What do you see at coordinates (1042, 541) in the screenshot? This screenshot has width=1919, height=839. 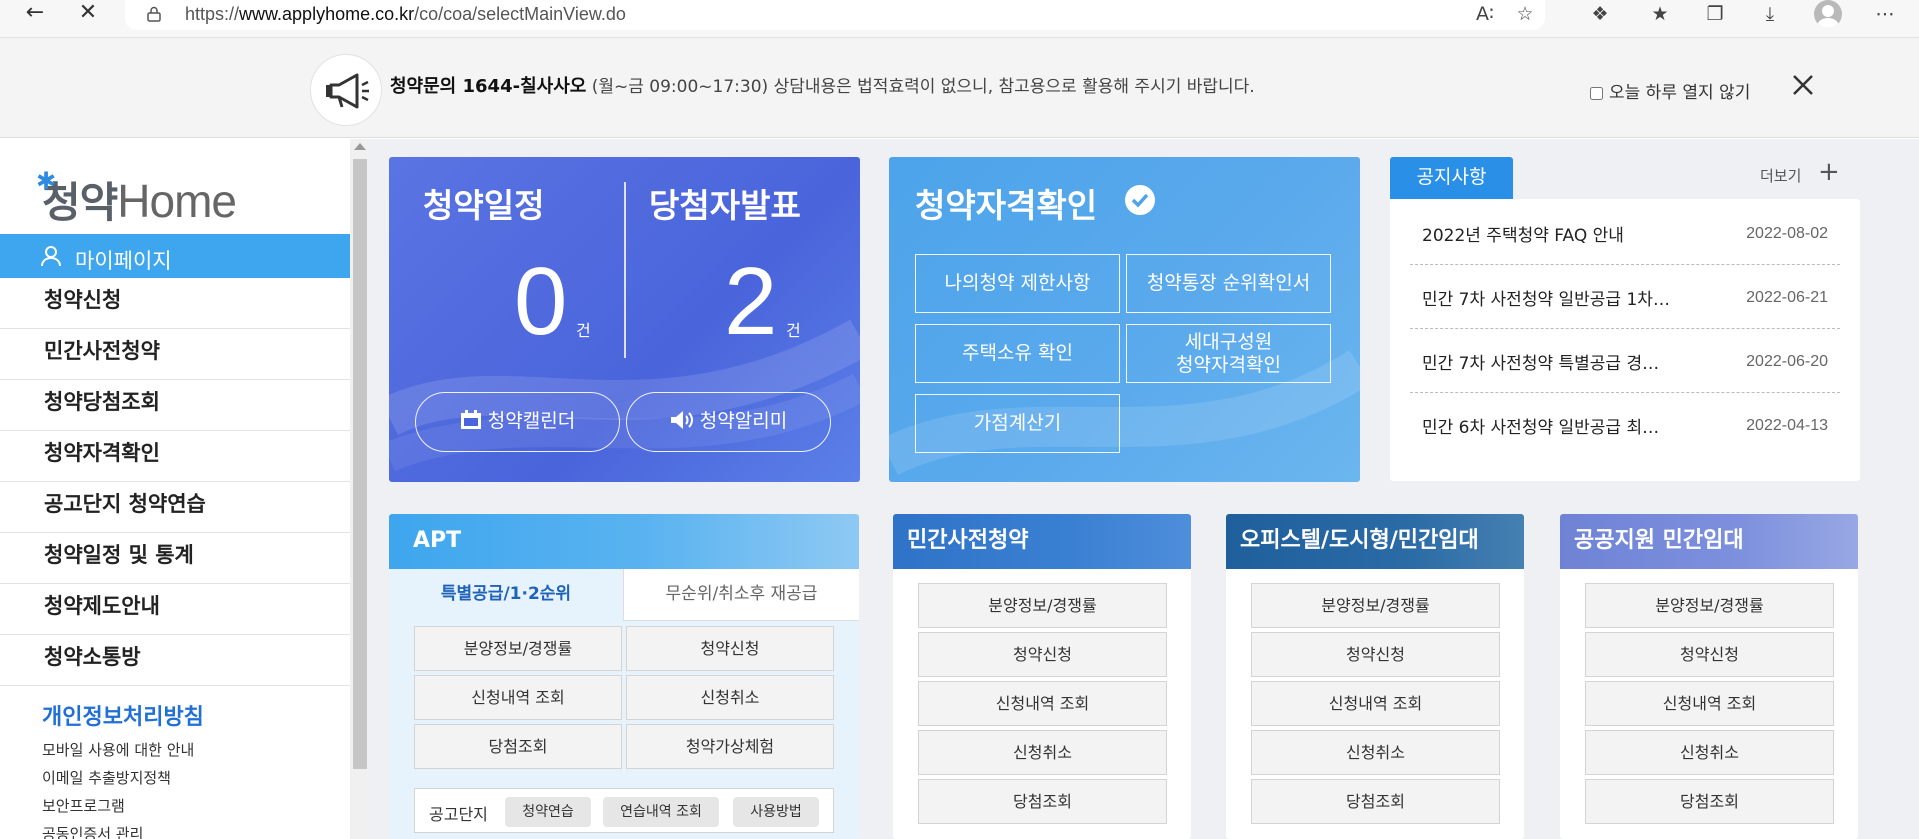 I see `card-title: 민간사전청약` at bounding box center [1042, 541].